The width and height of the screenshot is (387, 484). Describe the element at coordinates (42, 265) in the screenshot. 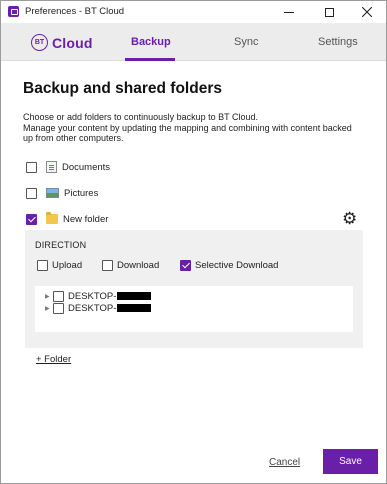

I see `upload-checkbox` at that location.